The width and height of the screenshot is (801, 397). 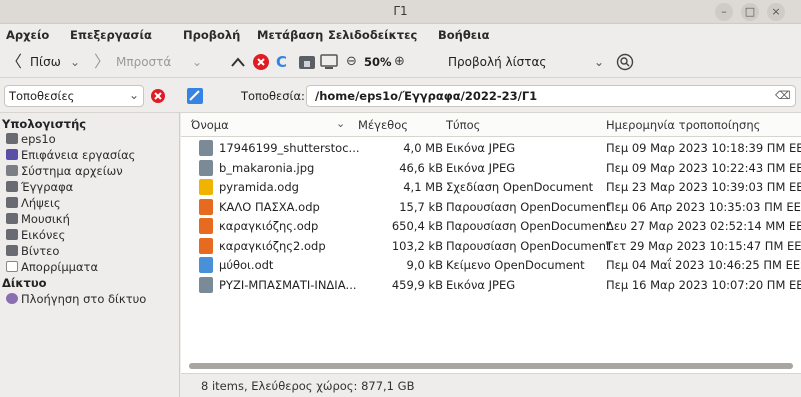 I want to click on status-text: 8 items, Ελεύθερος χώρος: 877,1 GB, so click(x=308, y=386).